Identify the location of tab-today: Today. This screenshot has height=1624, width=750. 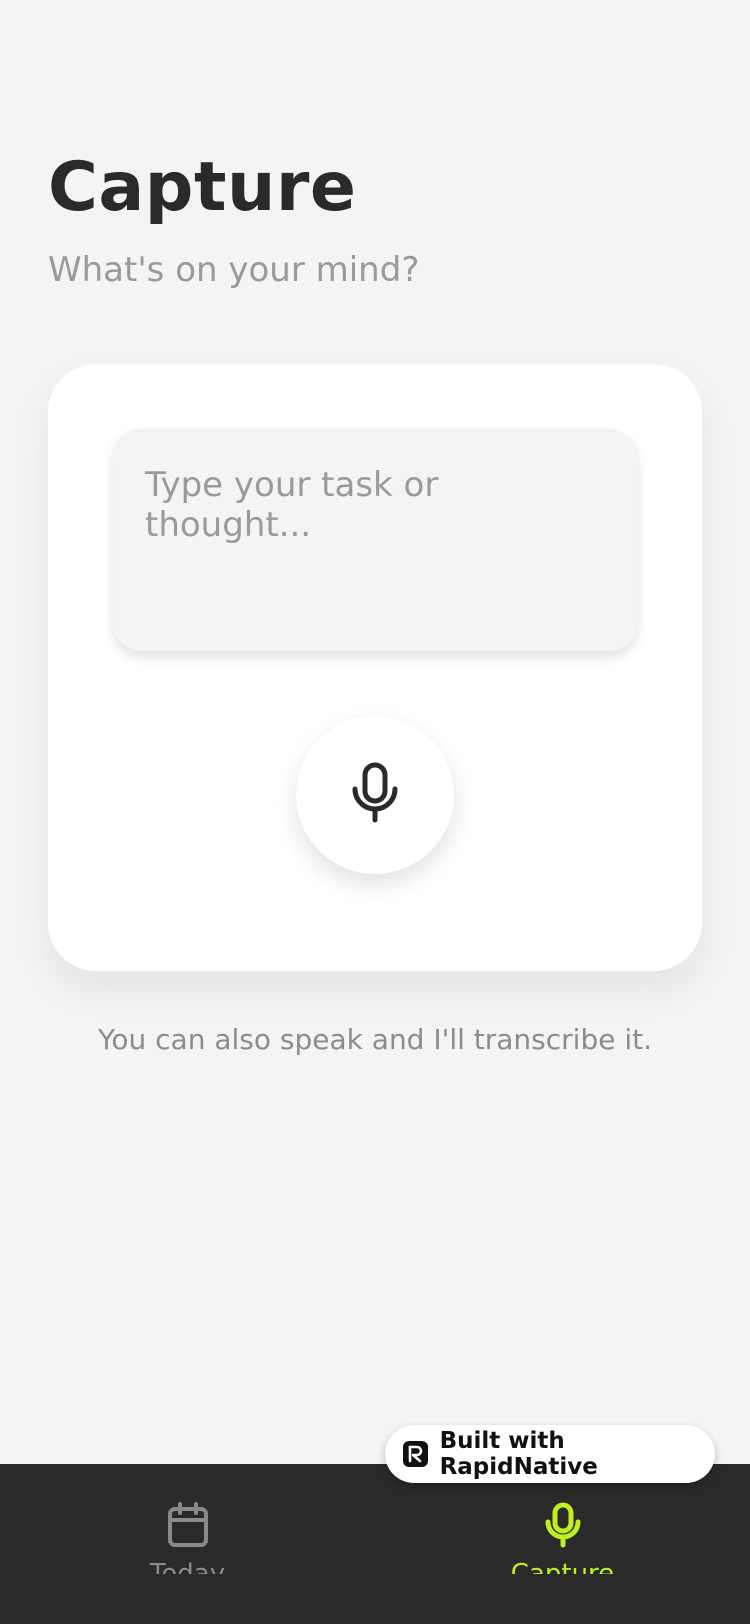
(187, 1519).